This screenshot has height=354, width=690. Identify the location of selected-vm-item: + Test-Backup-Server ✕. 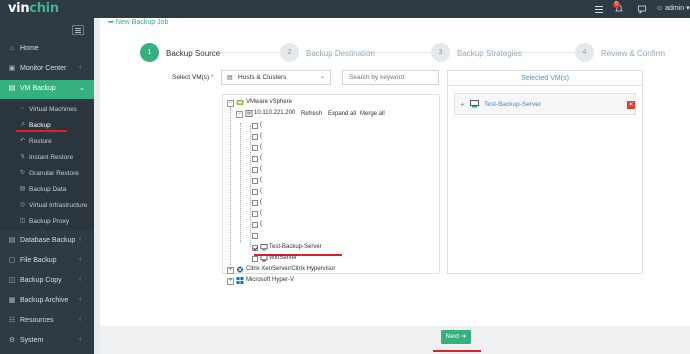
(545, 104).